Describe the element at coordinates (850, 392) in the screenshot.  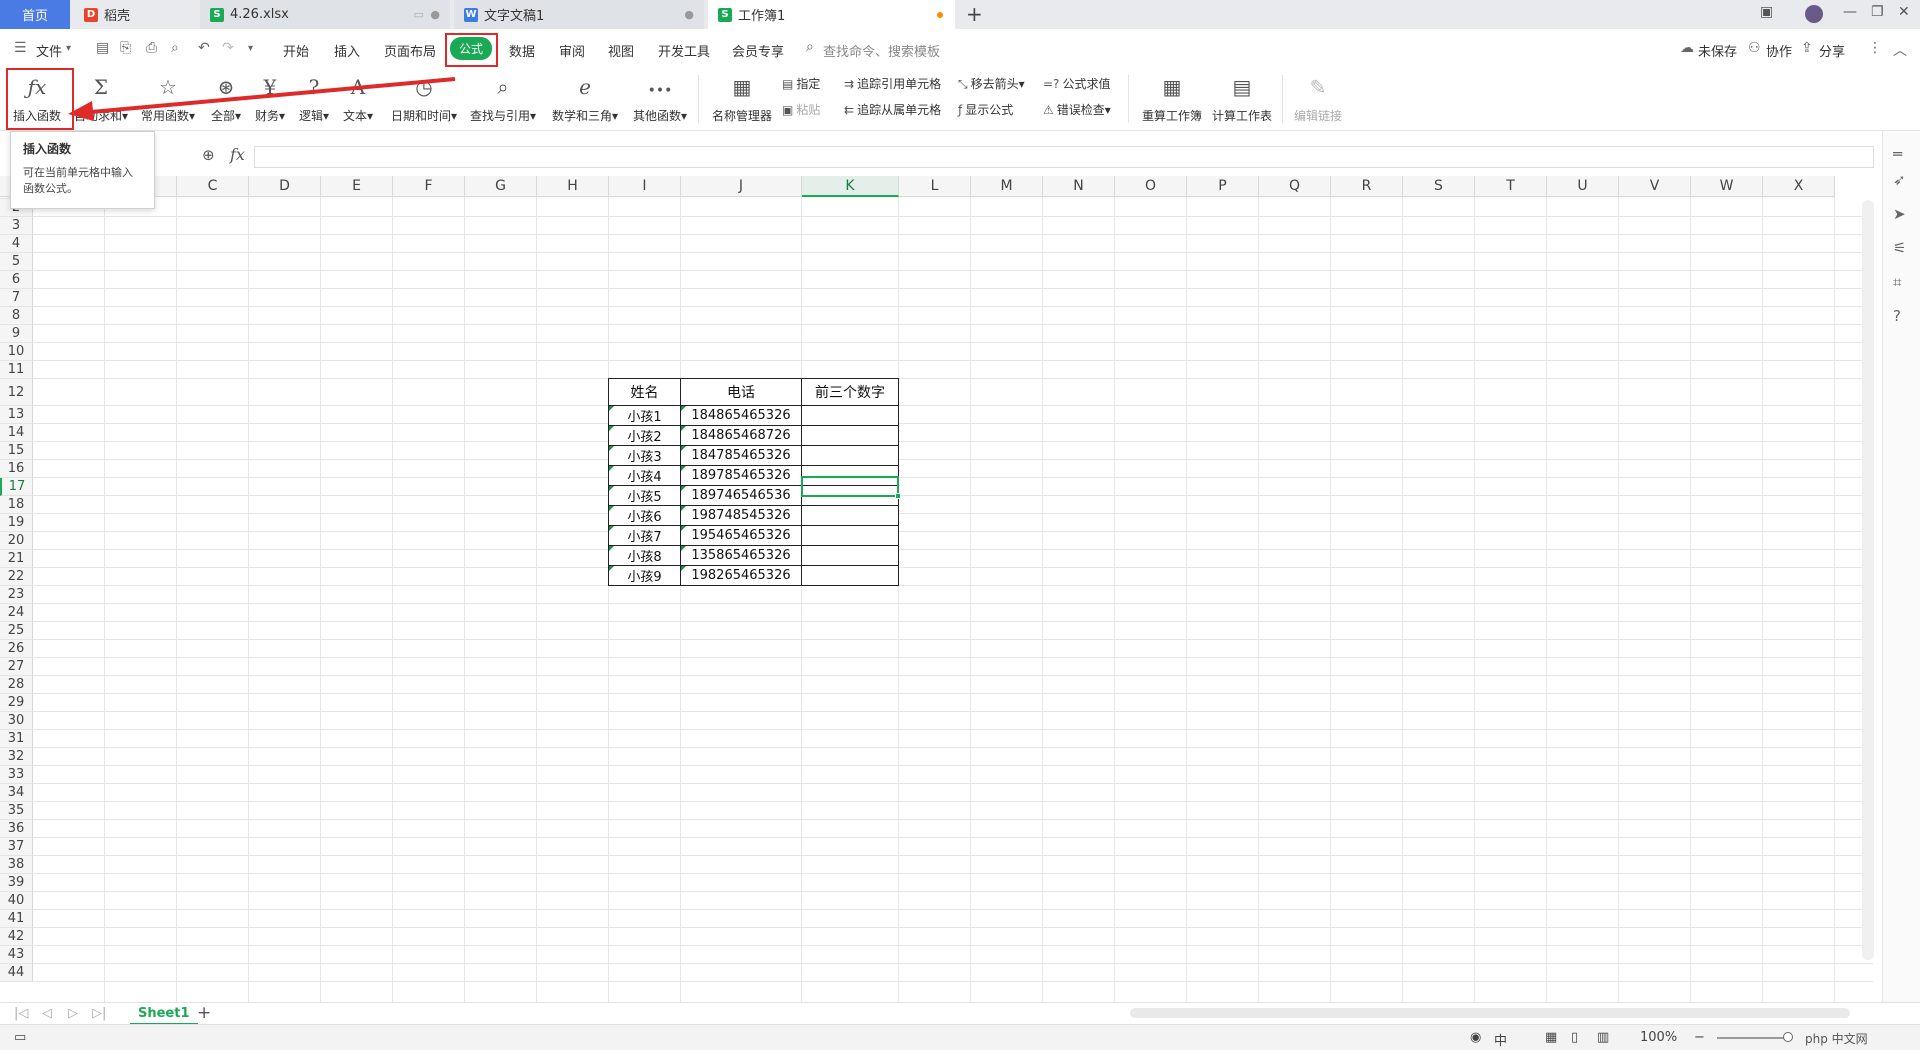
I see `table-header-cell: 前三个数字` at that location.